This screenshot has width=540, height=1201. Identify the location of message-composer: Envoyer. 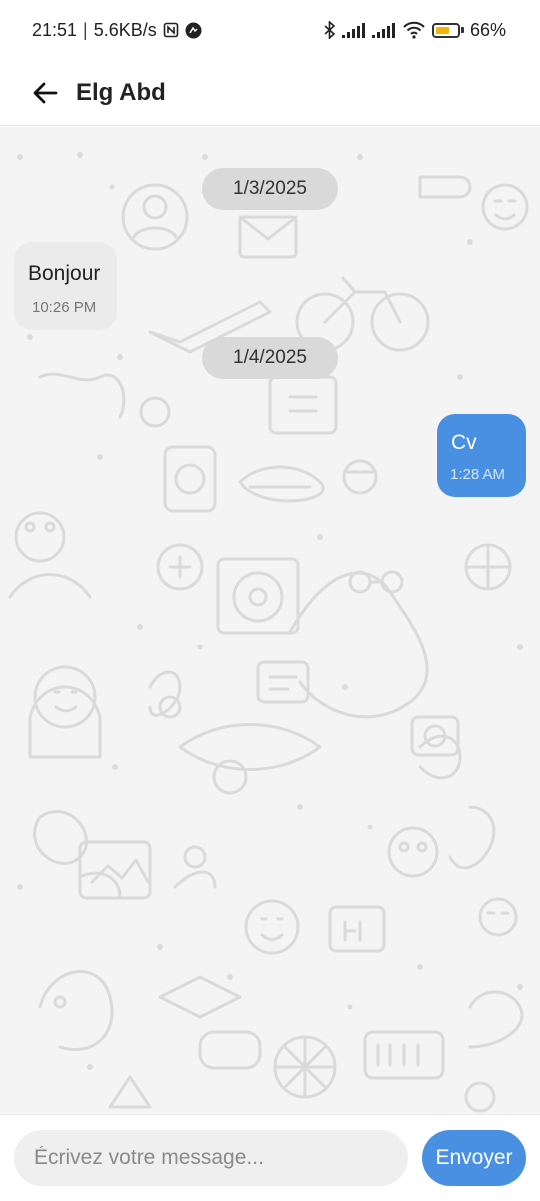
(270, 1157).